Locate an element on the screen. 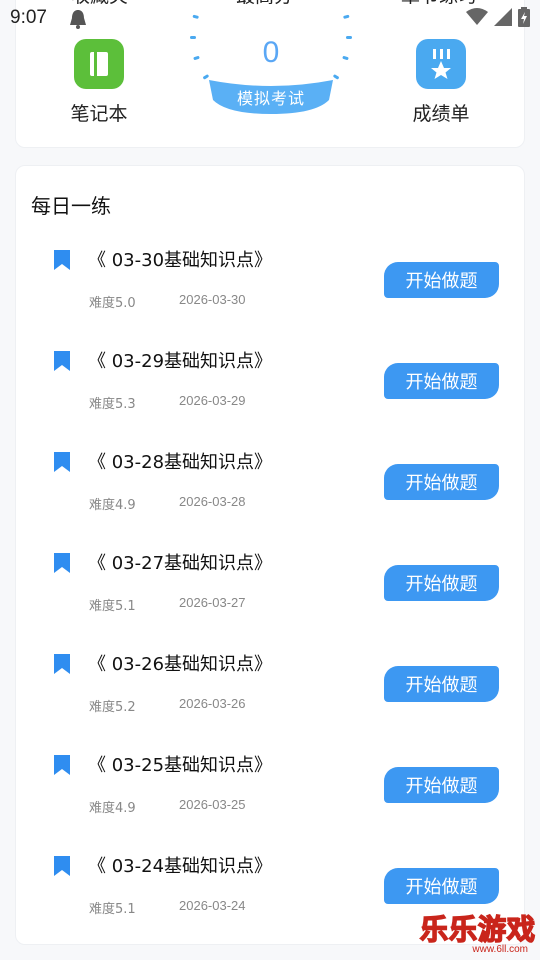 Image resolution: width=540 pixels, height=960 pixels. mock-exam-button: 模拟考试 is located at coordinates (271, 96).